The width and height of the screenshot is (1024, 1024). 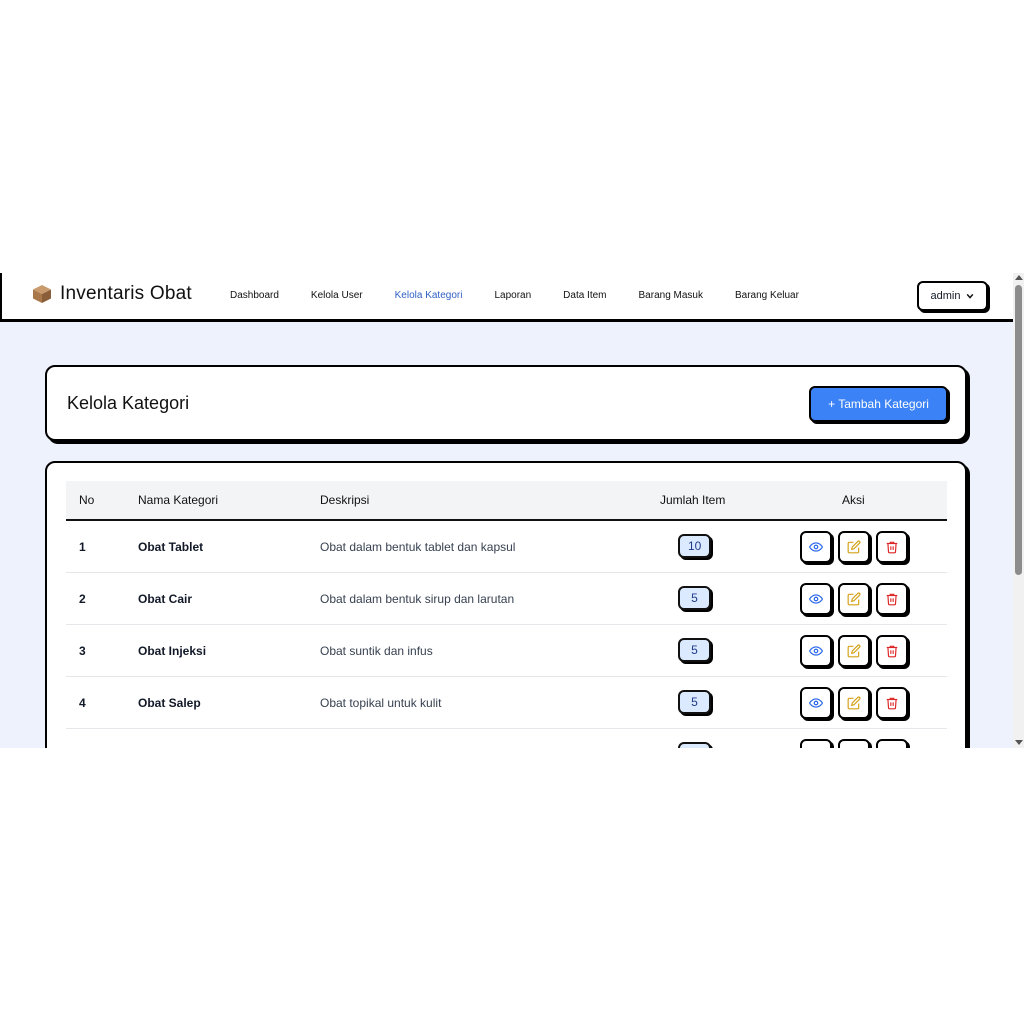 What do you see at coordinates (945, 296) in the screenshot?
I see `user-name: admin` at bounding box center [945, 296].